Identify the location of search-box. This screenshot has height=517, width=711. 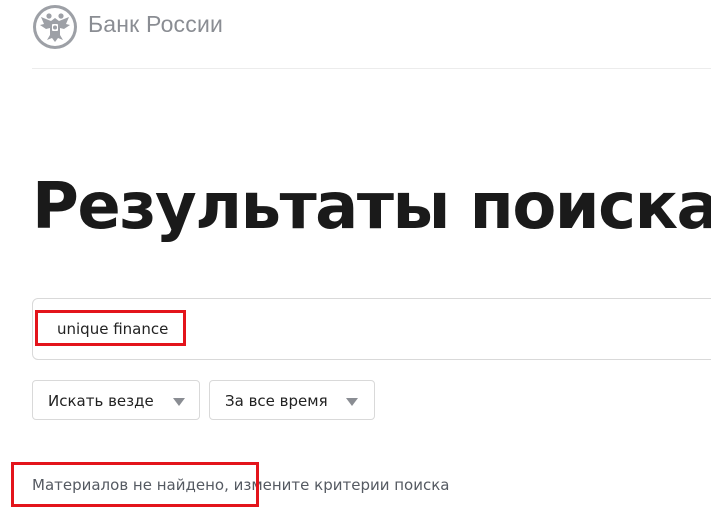
(371, 329).